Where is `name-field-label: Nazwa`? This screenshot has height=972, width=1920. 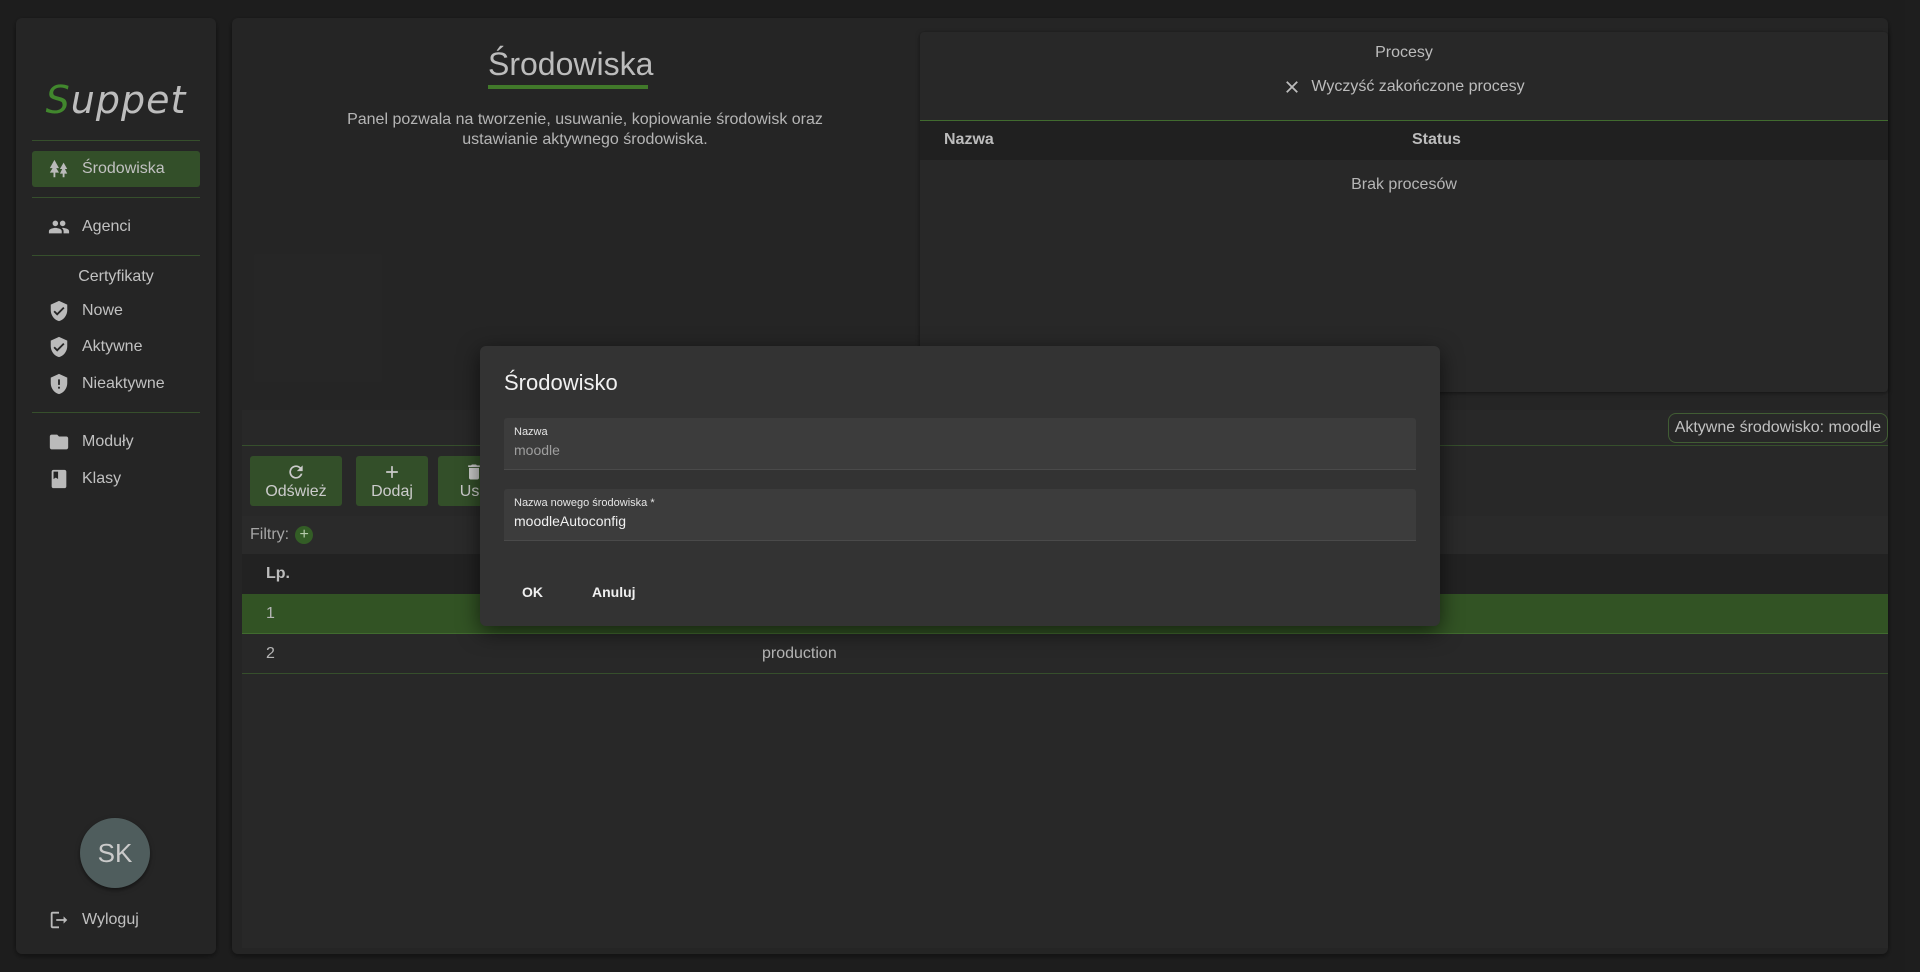
name-field-label: Nazwa is located at coordinates (531, 432).